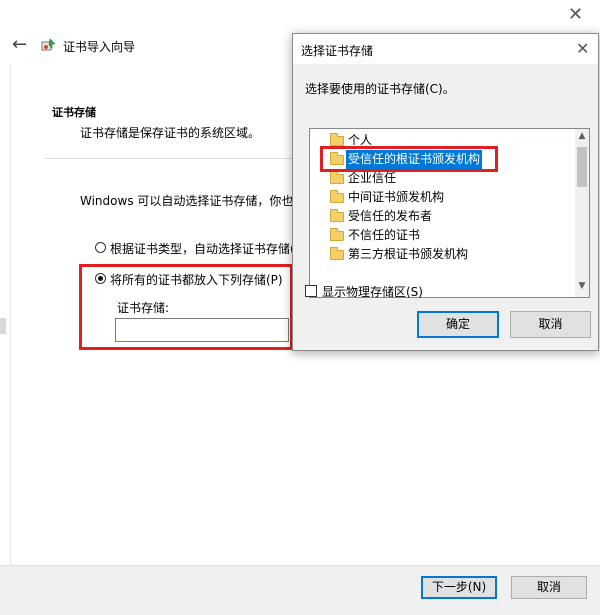 Image resolution: width=600 pixels, height=615 pixels. Describe the element at coordinates (196, 280) in the screenshot. I see `radio-manual-label: 将所有的证书都放入下列存储(P)` at that location.